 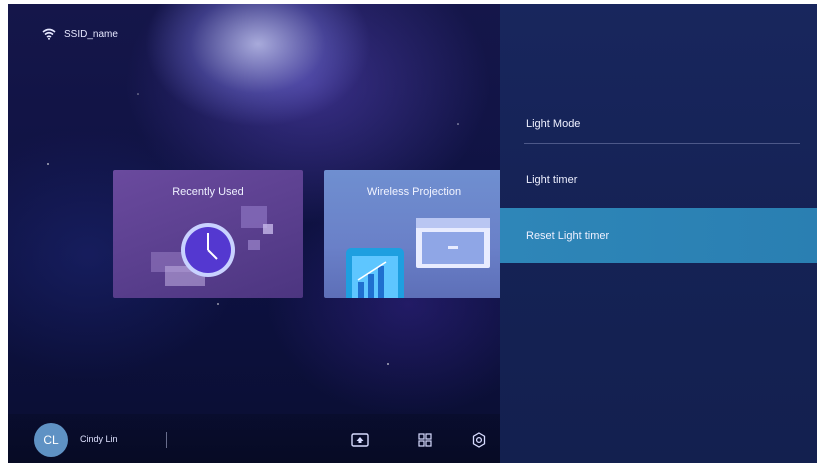 What do you see at coordinates (49, 34) in the screenshot?
I see `wifi-icon` at bounding box center [49, 34].